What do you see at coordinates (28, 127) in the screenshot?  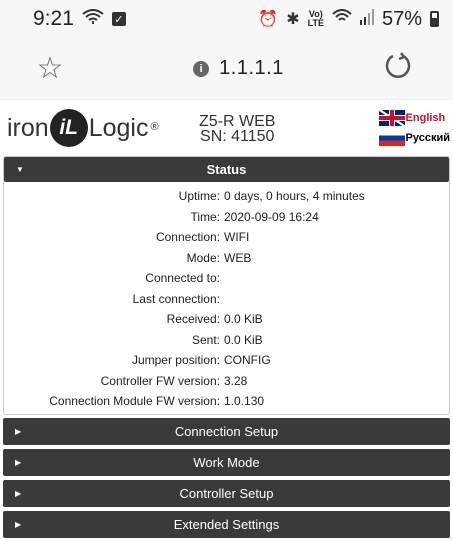 I see `logo-iron: iron` at bounding box center [28, 127].